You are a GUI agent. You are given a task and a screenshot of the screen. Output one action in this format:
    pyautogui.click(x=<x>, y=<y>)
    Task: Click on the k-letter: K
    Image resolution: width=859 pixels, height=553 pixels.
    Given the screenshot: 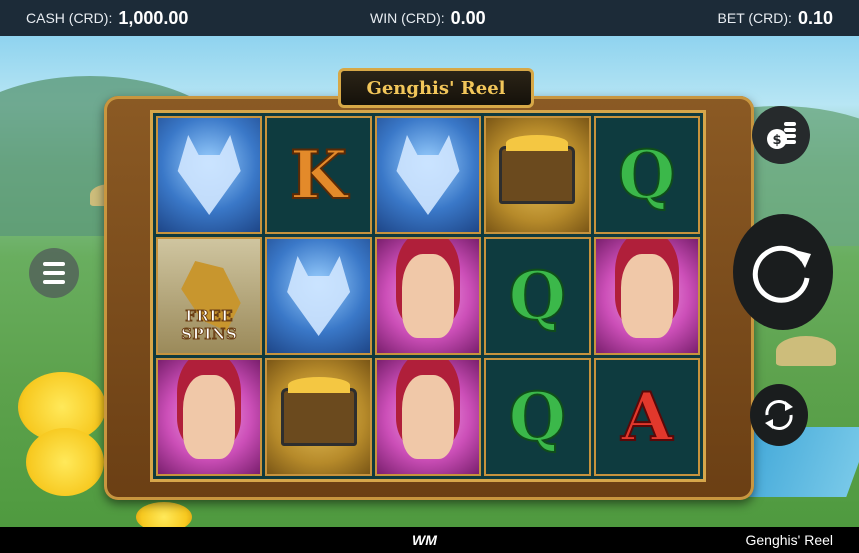 What is the action you would take?
    pyautogui.click(x=318, y=175)
    